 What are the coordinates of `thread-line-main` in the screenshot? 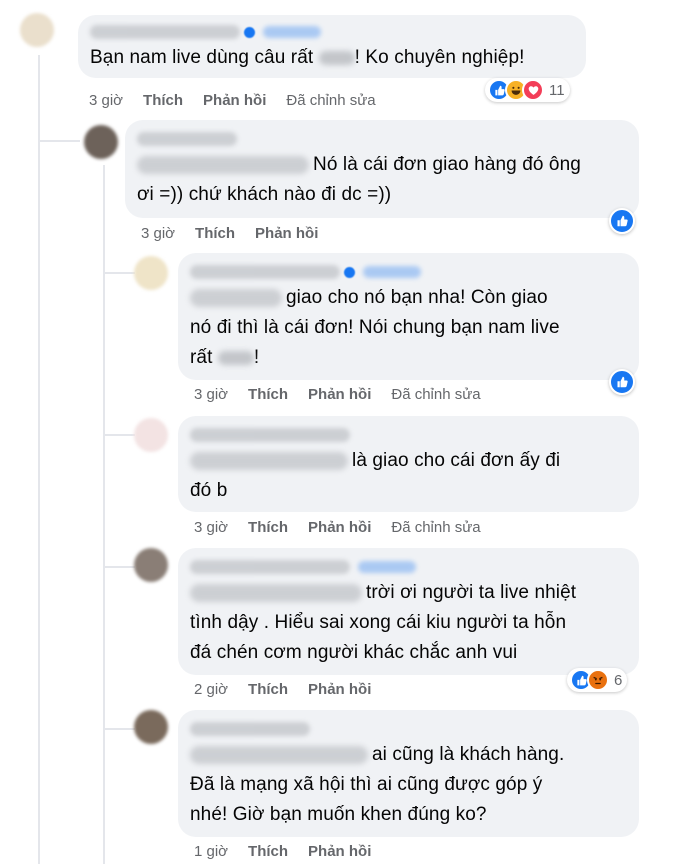 It's located at (39, 459).